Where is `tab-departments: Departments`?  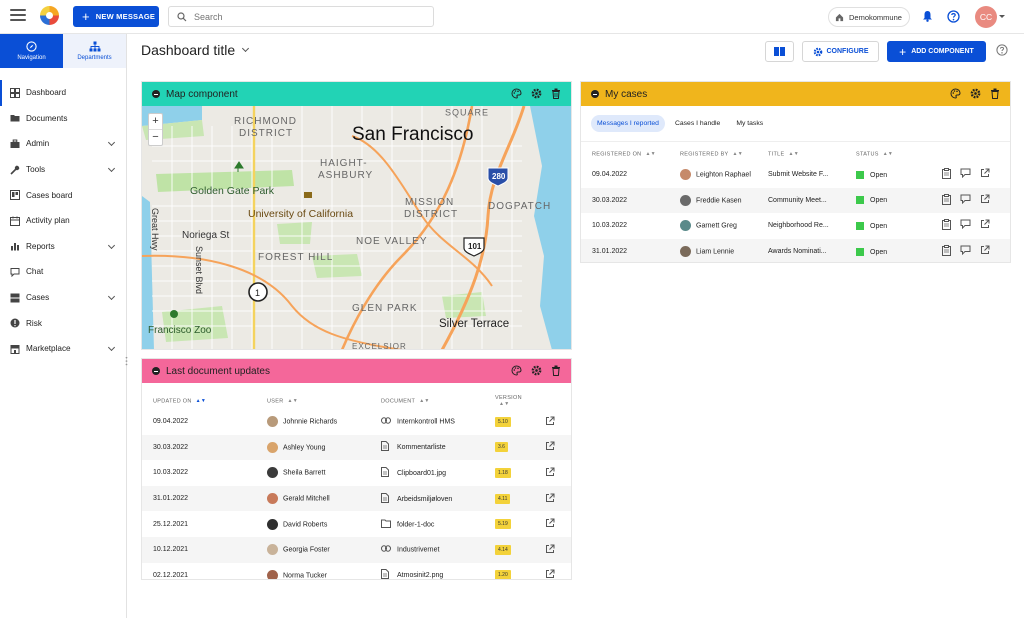 tab-departments: Departments is located at coordinates (94, 51).